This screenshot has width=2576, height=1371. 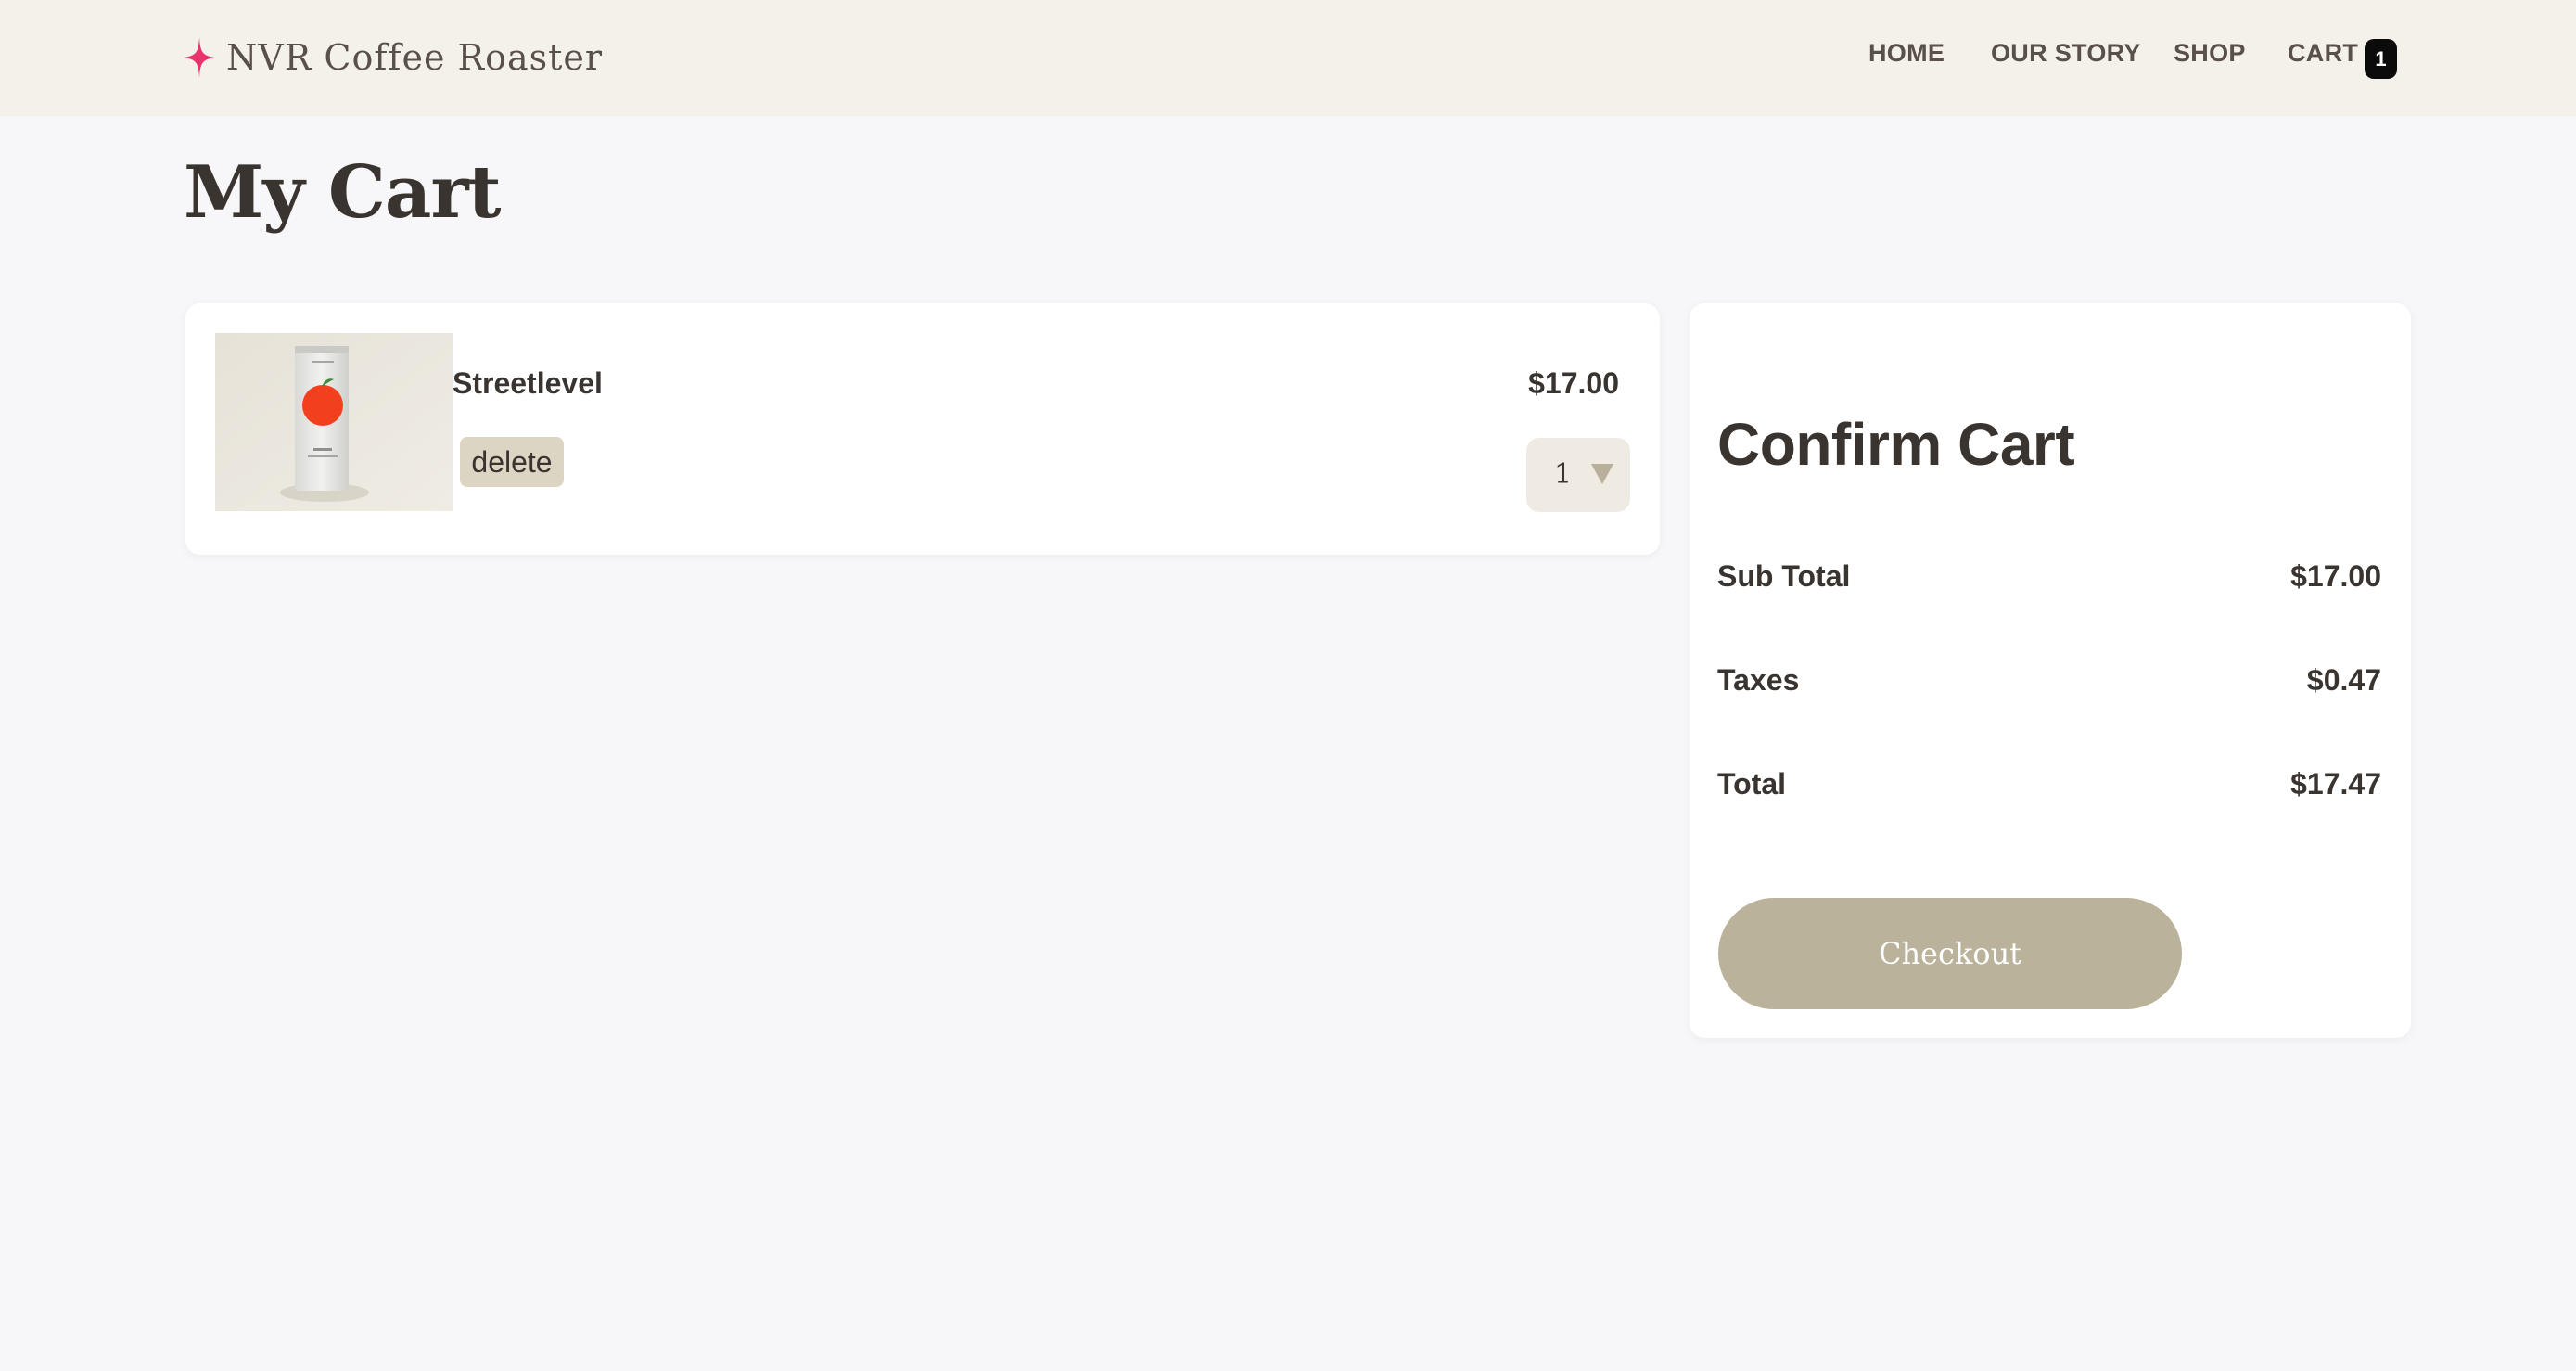 I want to click on cart-item-card: Streetlevel delete $17.00 1, so click(x=923, y=429).